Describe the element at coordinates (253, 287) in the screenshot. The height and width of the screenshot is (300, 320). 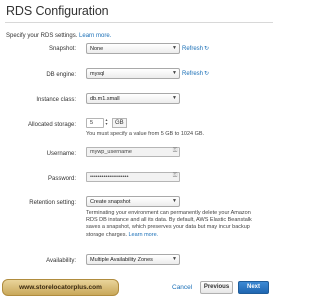
I see `next-button: Next` at that location.